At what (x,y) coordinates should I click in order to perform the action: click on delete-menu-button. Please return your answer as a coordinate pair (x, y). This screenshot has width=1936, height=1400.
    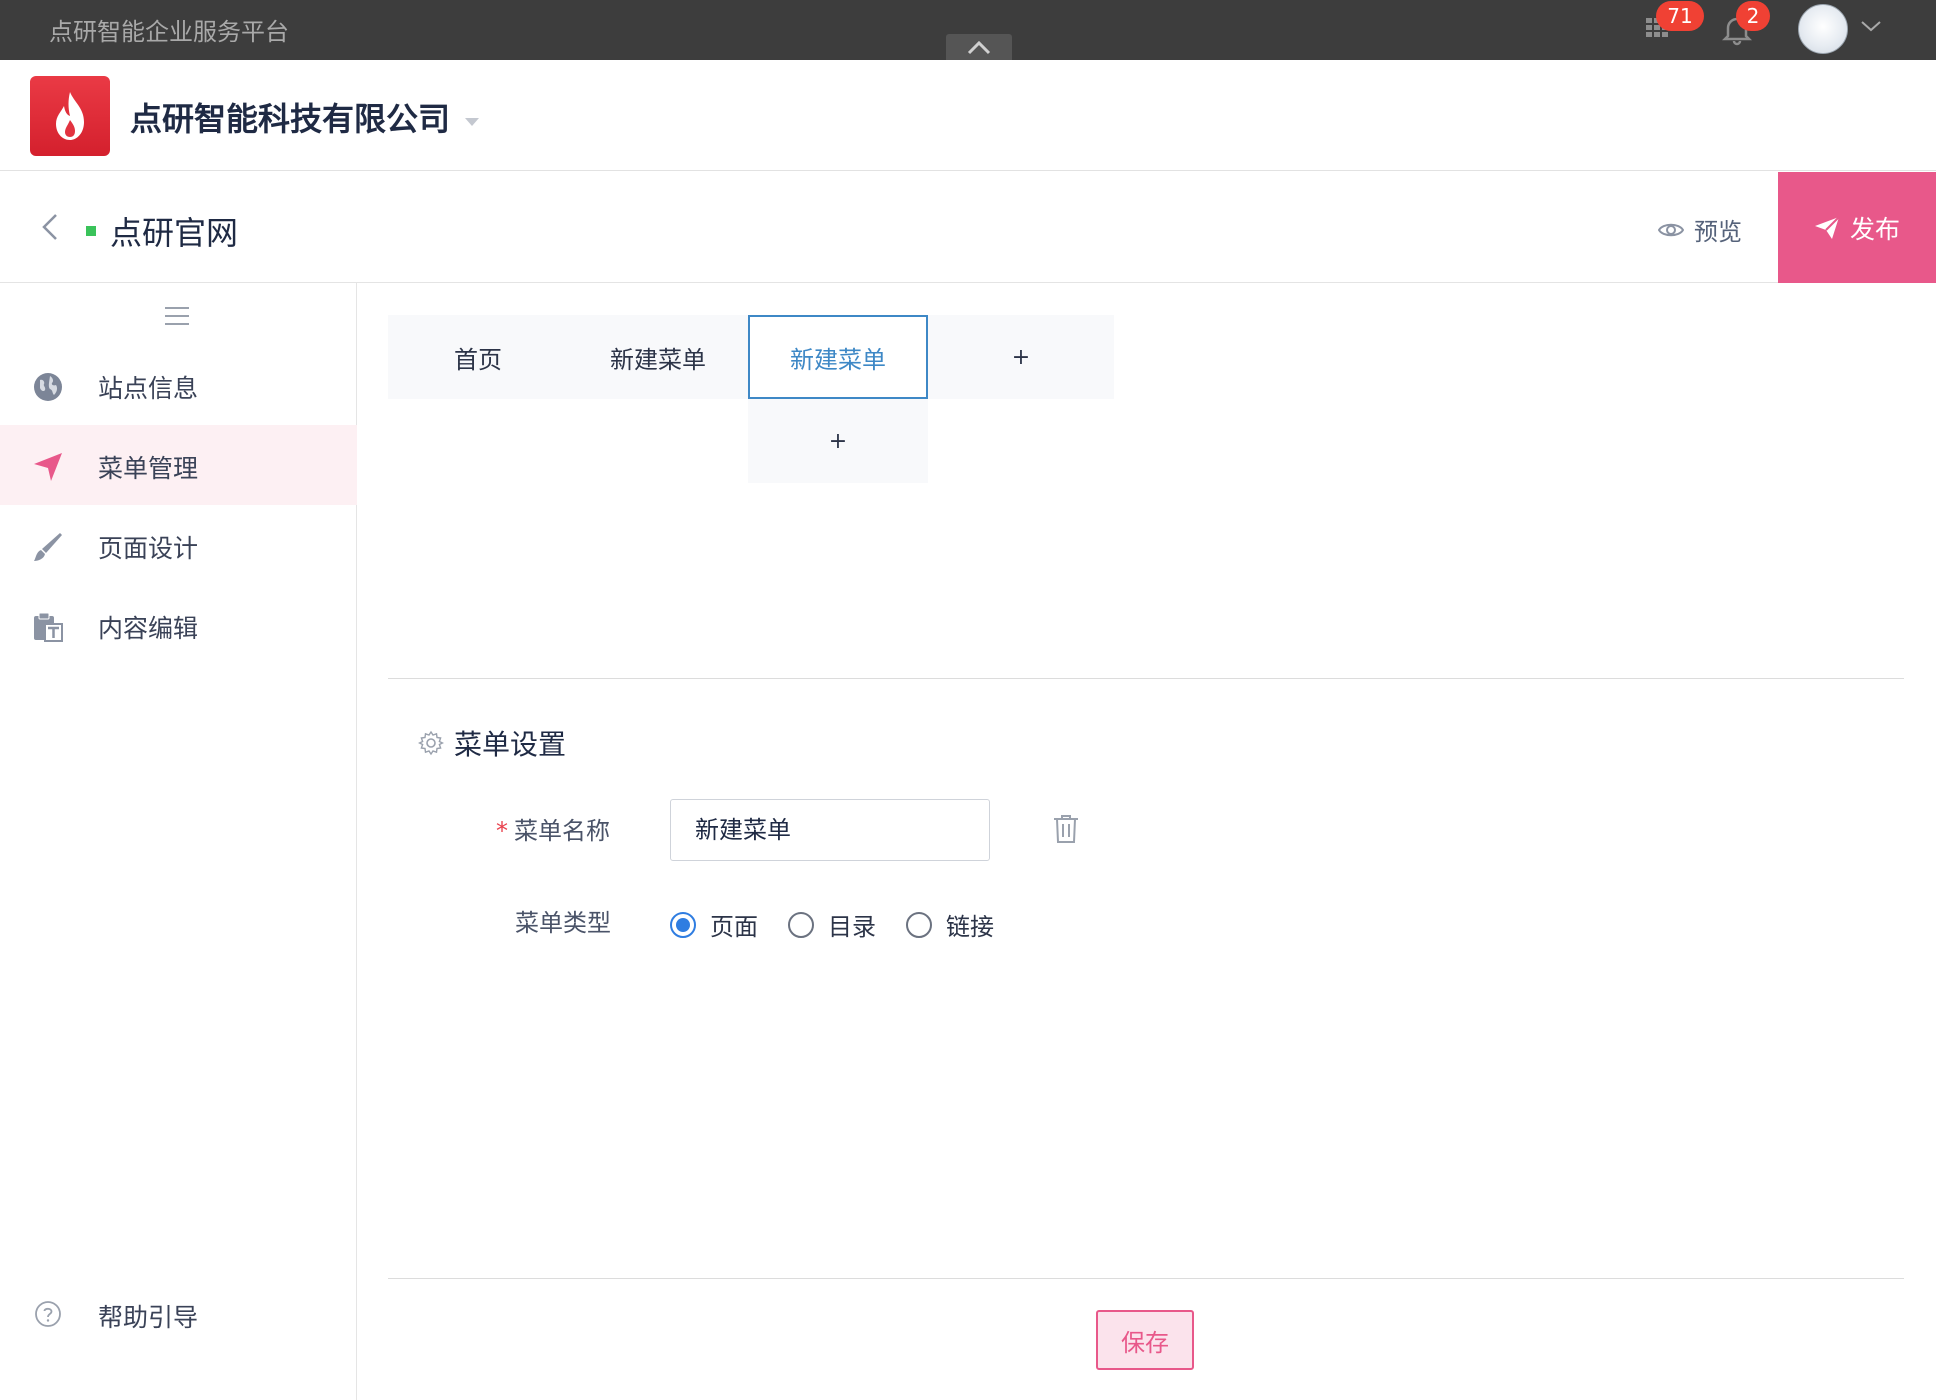
    Looking at the image, I should click on (1066, 831).